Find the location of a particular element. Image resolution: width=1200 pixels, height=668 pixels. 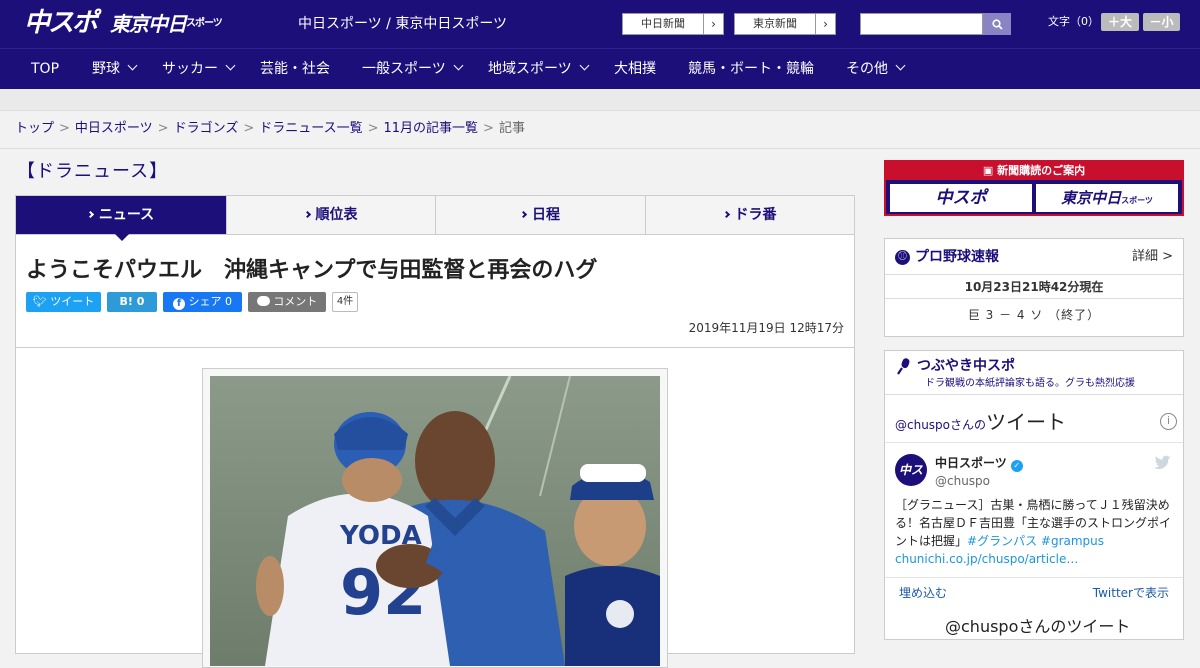

embed-link: 埋め込む is located at coordinates (923, 593).